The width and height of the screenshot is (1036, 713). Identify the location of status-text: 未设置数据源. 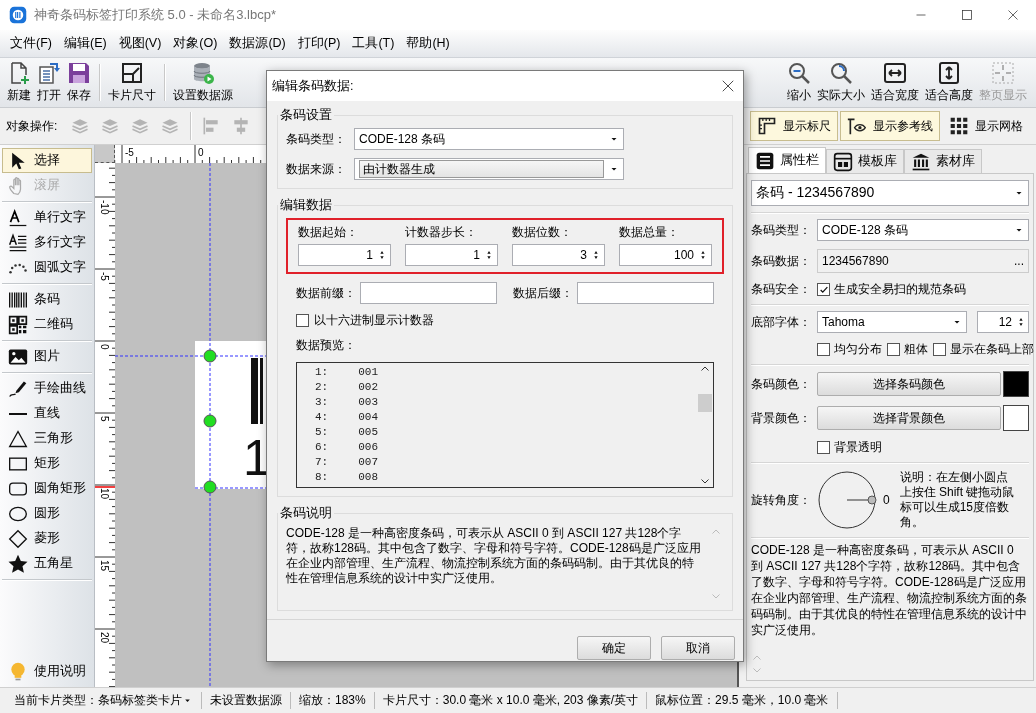
(246, 700).